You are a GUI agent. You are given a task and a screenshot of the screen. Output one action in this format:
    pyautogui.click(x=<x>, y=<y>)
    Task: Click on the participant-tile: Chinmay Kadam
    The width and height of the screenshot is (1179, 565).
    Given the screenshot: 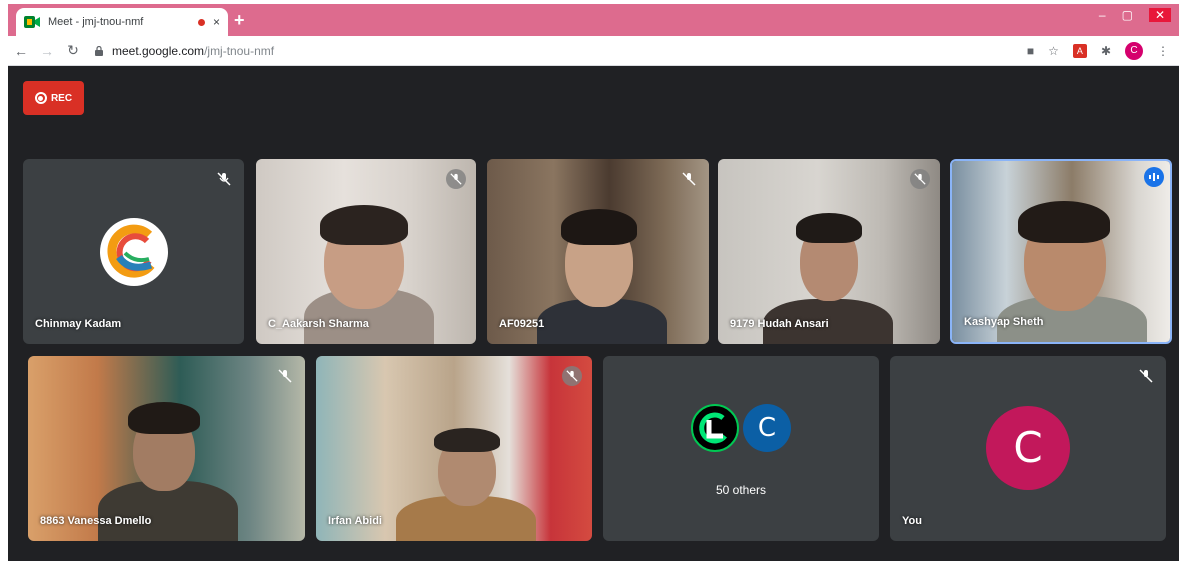 What is the action you would take?
    pyautogui.click(x=133, y=251)
    